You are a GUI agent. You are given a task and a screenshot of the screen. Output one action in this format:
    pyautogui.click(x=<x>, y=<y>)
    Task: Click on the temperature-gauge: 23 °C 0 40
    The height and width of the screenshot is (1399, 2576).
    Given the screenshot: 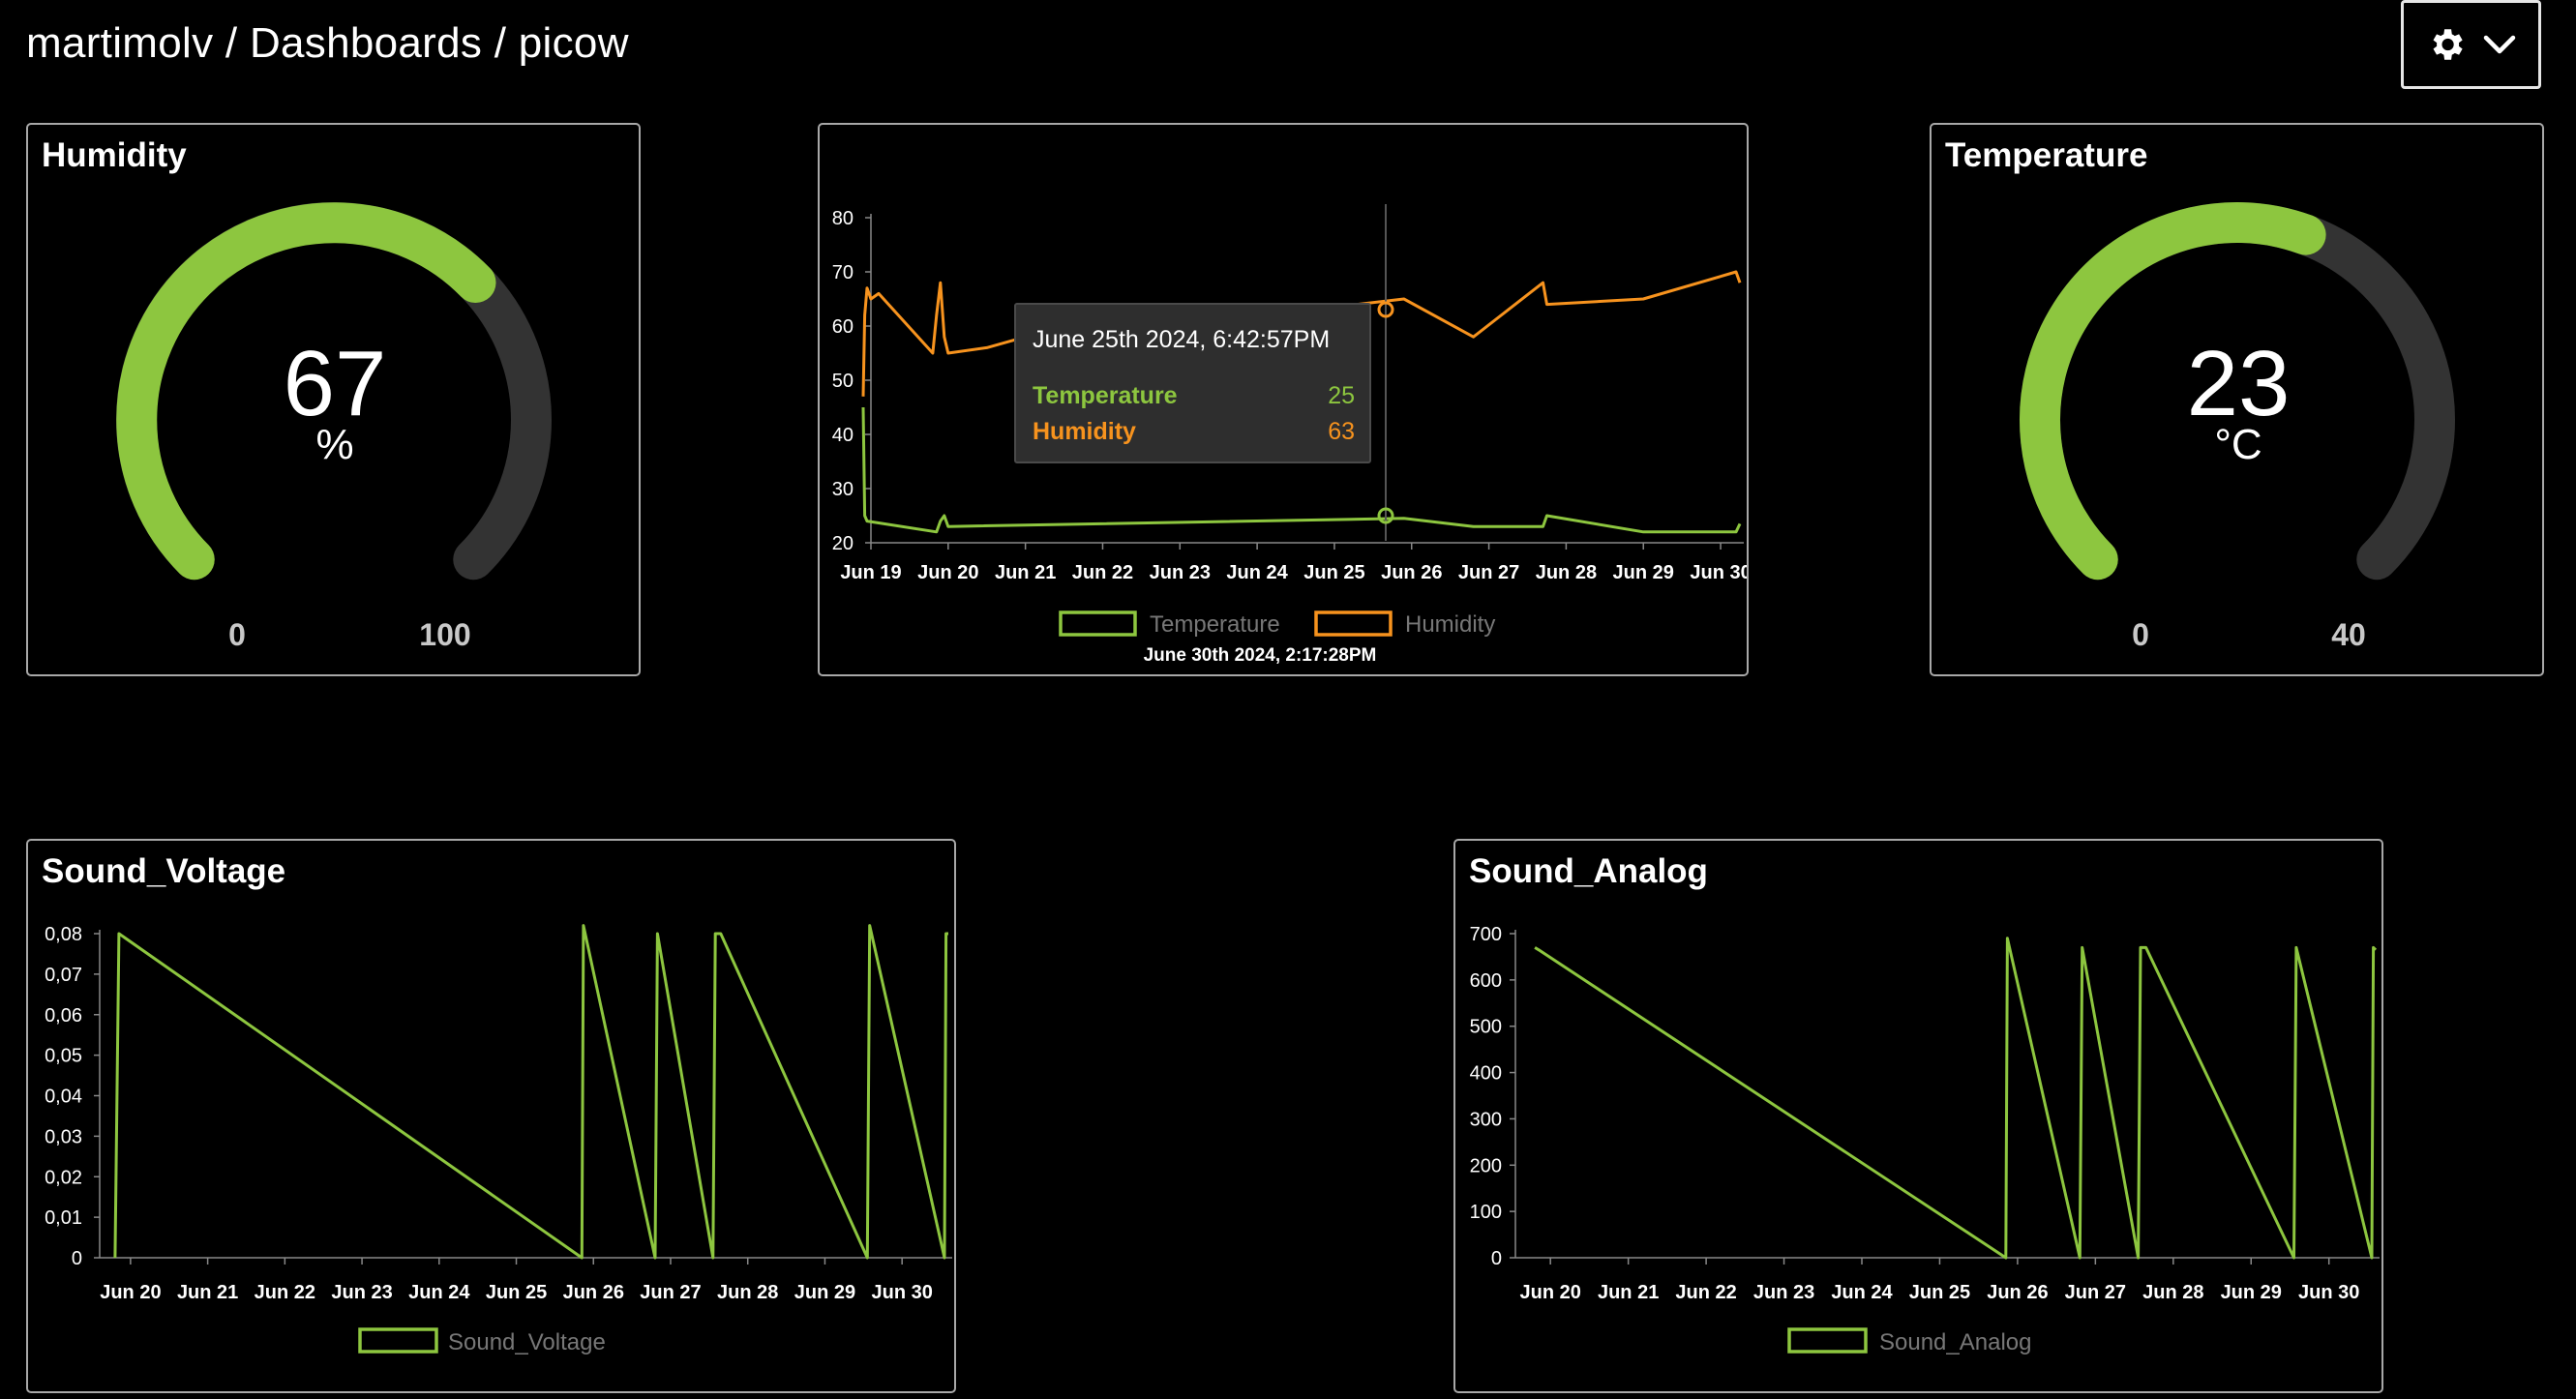 What is the action you would take?
    pyautogui.click(x=2237, y=427)
    